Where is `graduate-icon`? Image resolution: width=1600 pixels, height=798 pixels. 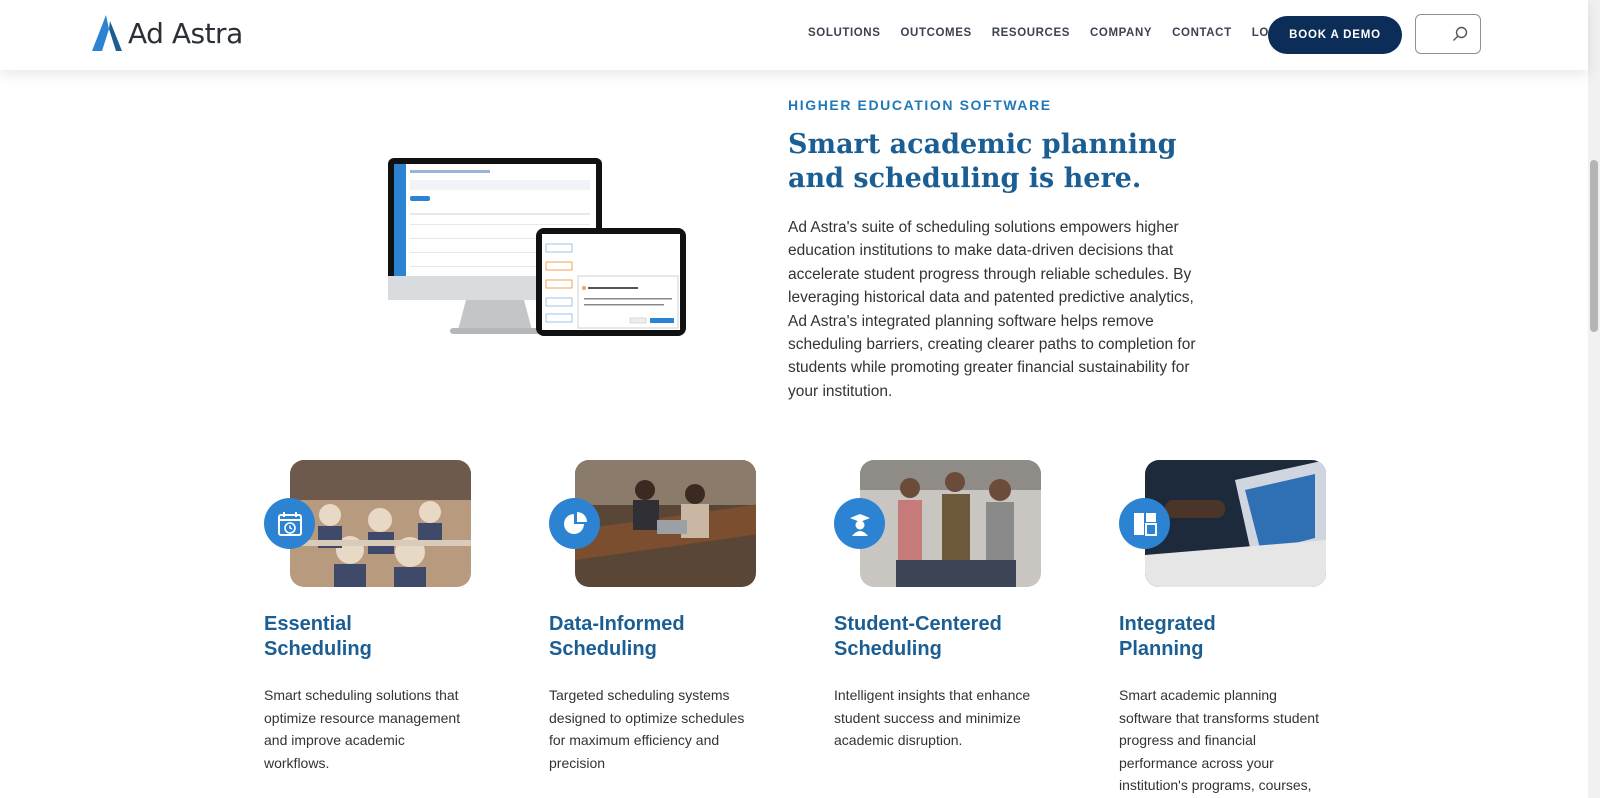
graduate-icon is located at coordinates (859, 523).